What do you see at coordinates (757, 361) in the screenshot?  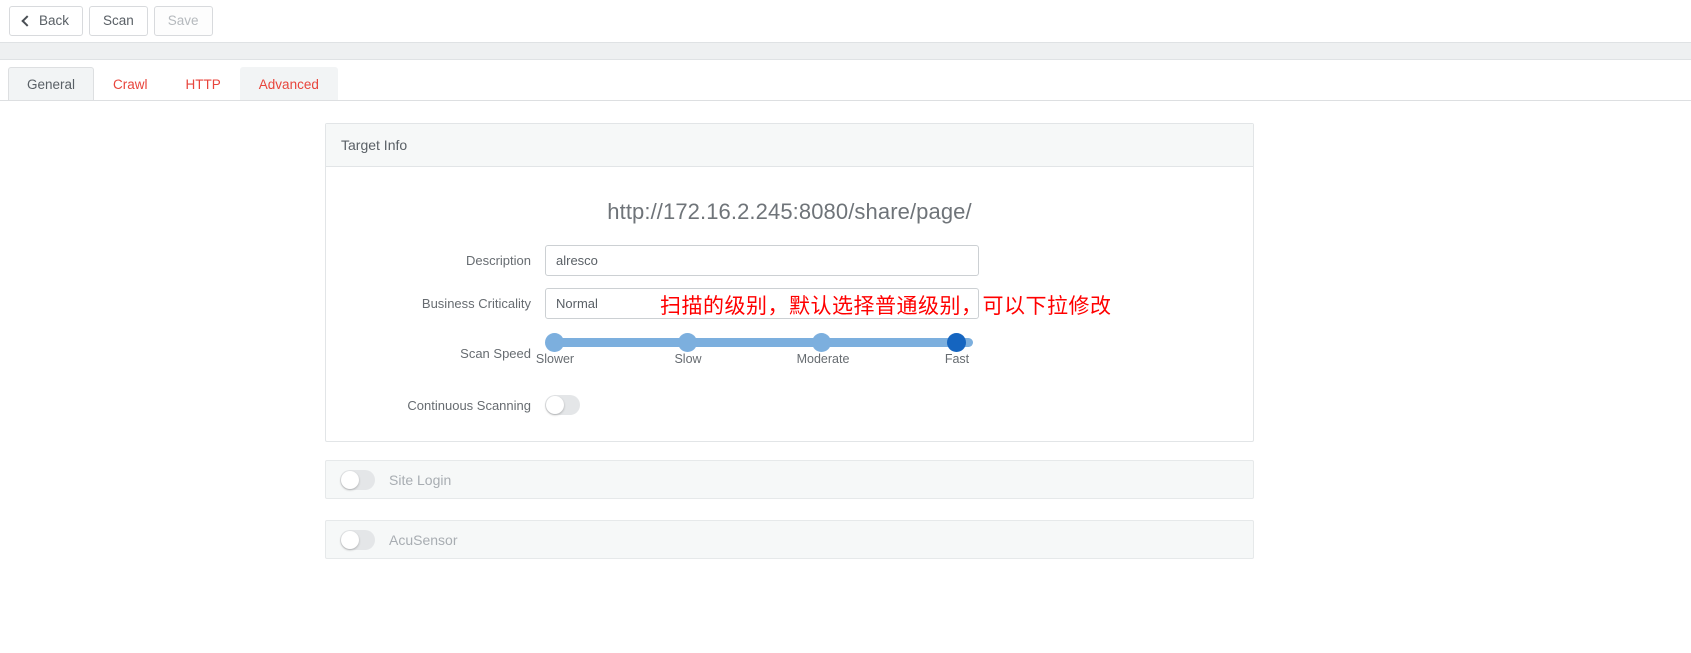 I see `scan-speed-tick-labels: Slower Slow Moderate Fast` at bounding box center [757, 361].